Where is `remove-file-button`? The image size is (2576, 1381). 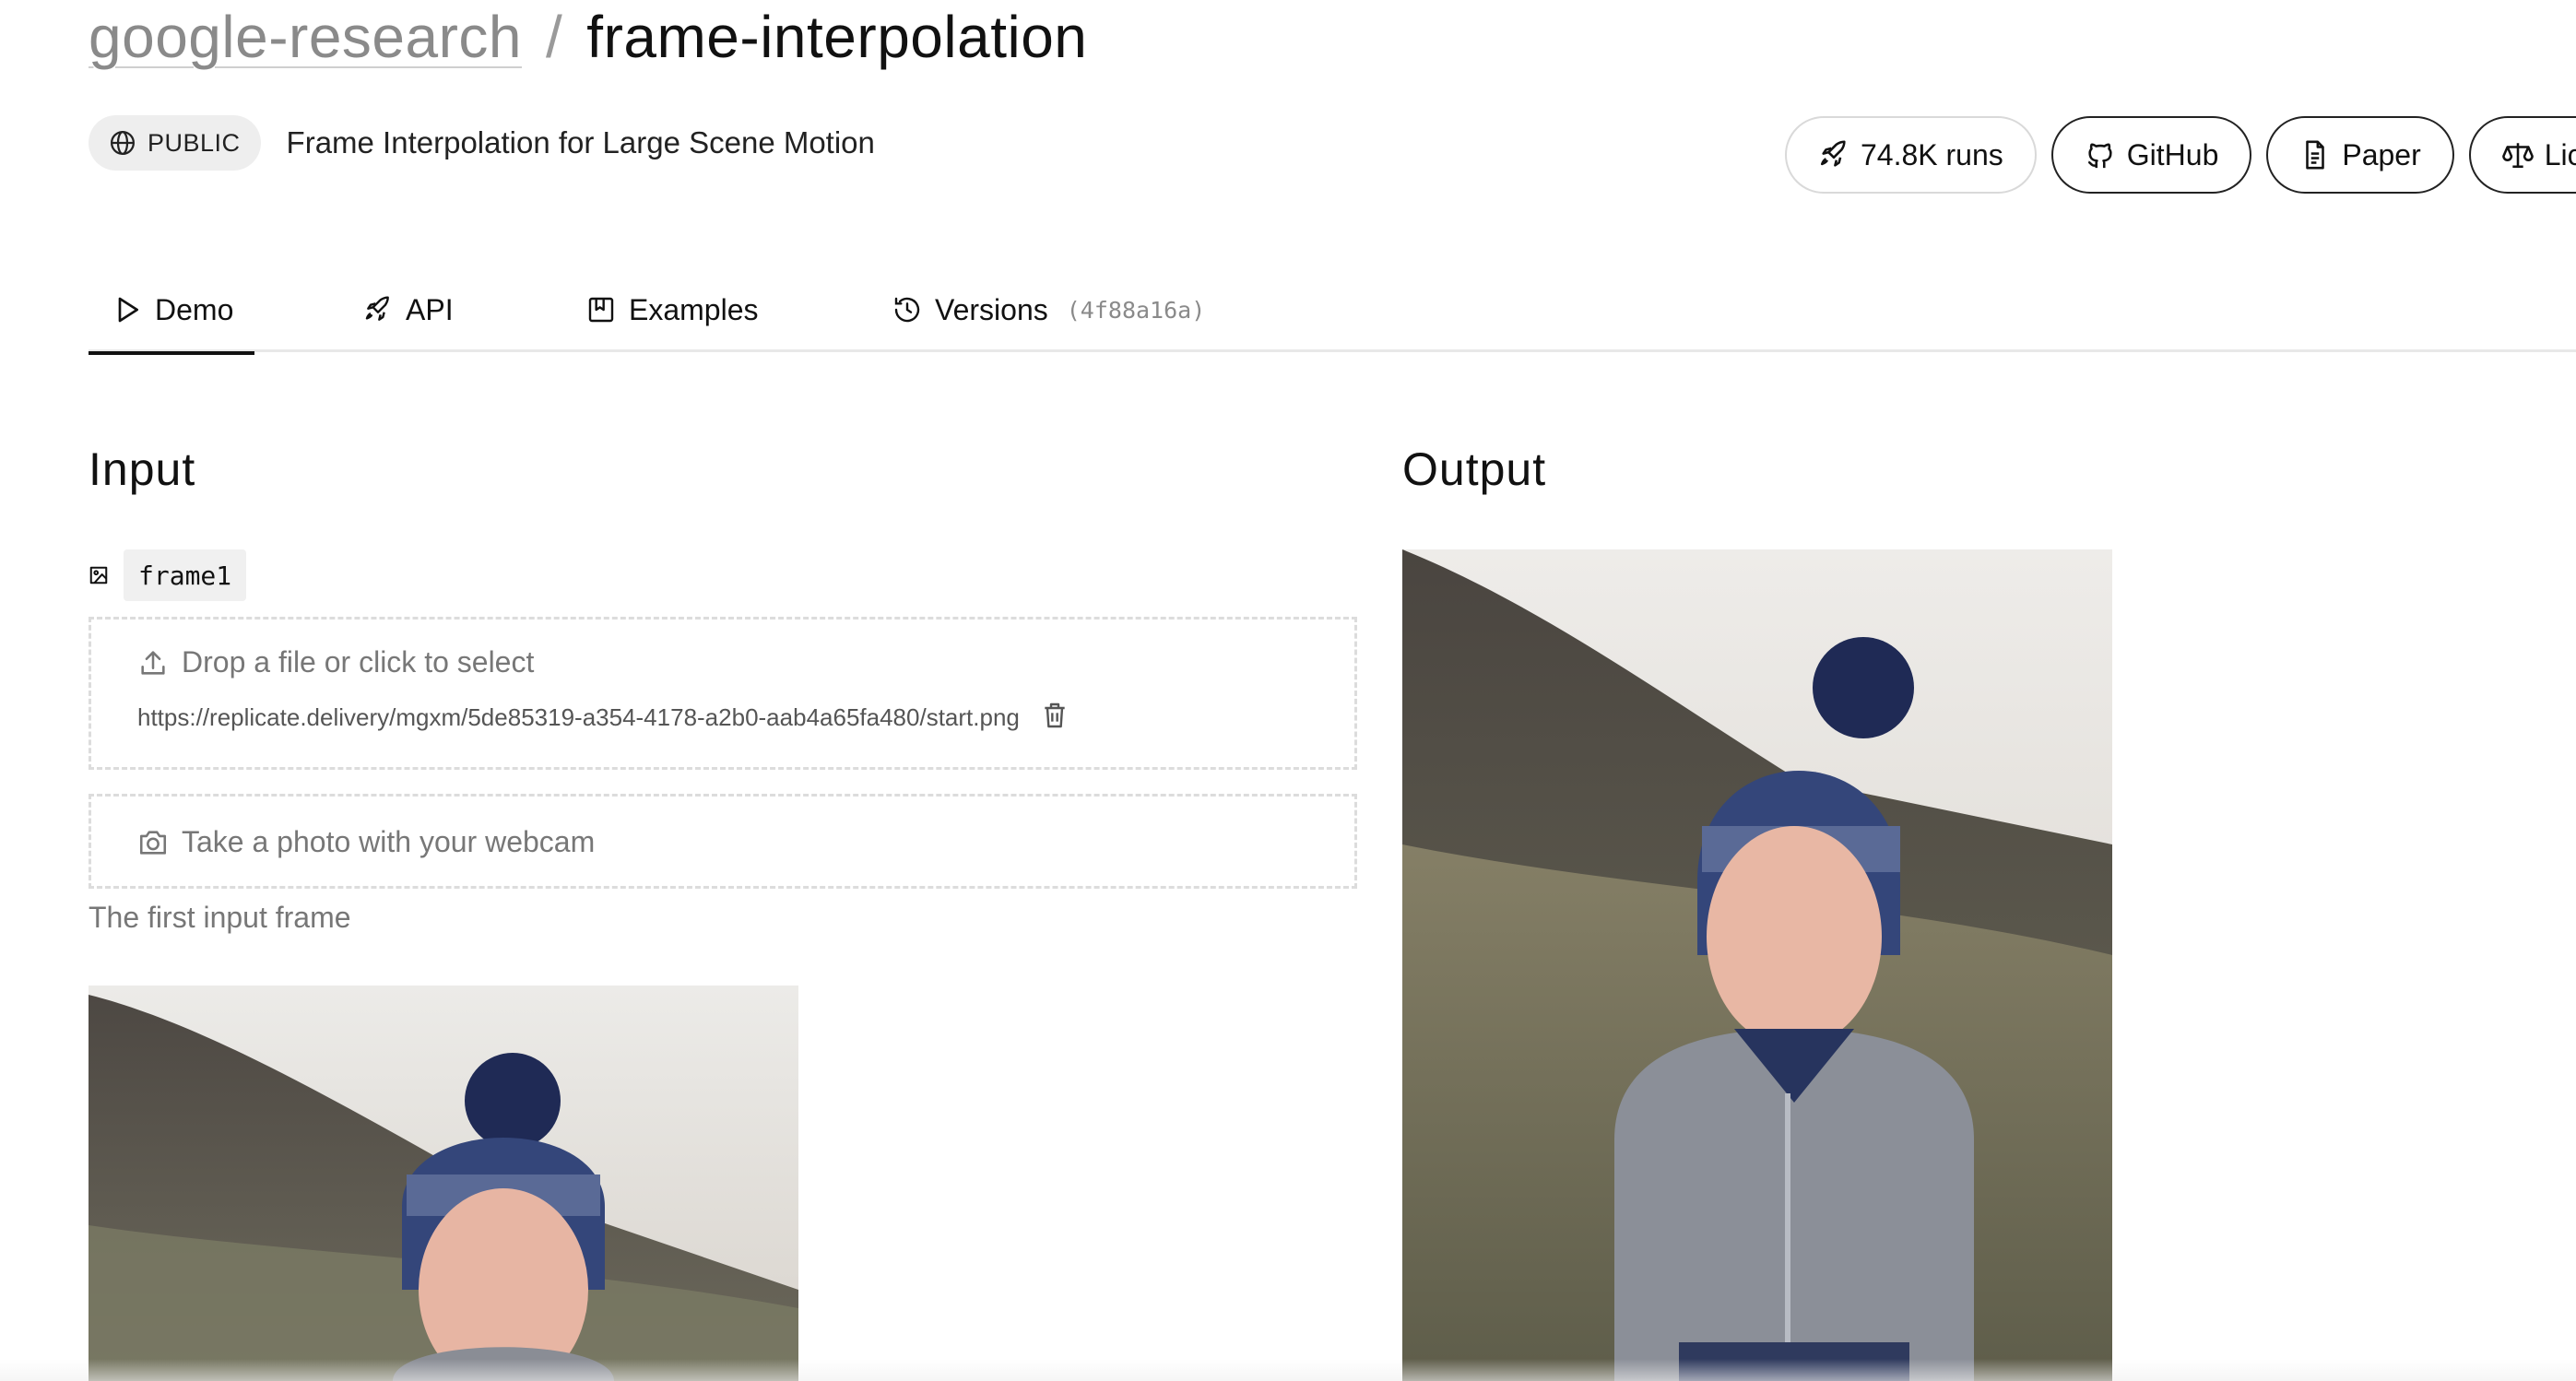
remove-file-button is located at coordinates (1054, 718).